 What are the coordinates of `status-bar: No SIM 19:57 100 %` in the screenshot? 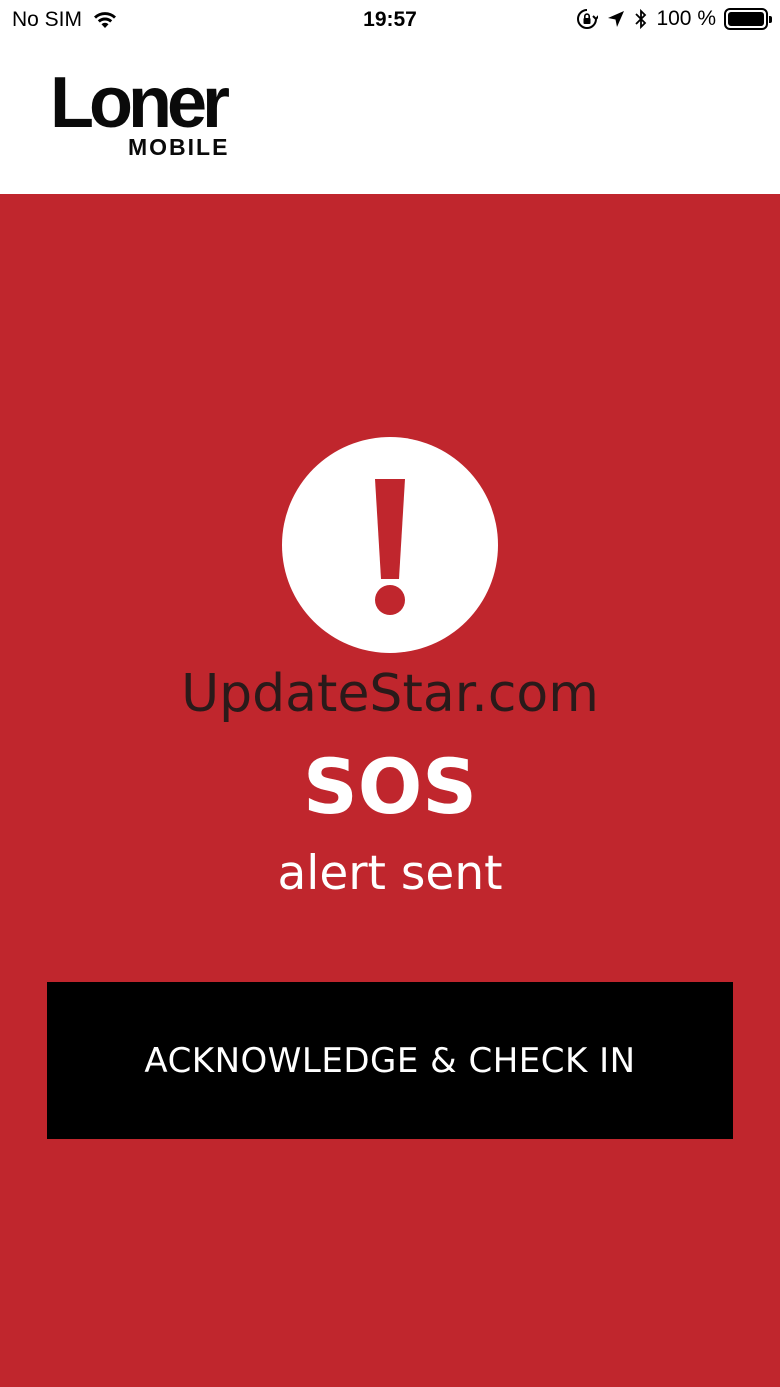 It's located at (390, 20).